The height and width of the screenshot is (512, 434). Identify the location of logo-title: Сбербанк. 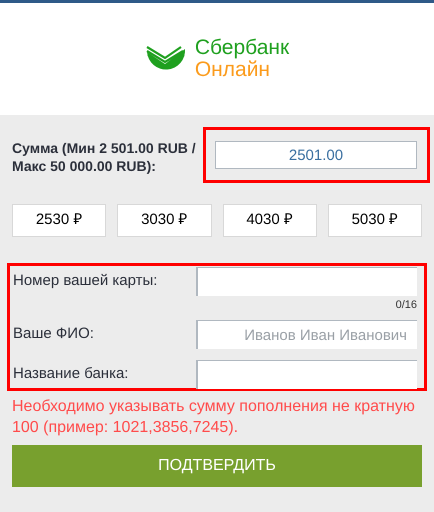
(242, 48).